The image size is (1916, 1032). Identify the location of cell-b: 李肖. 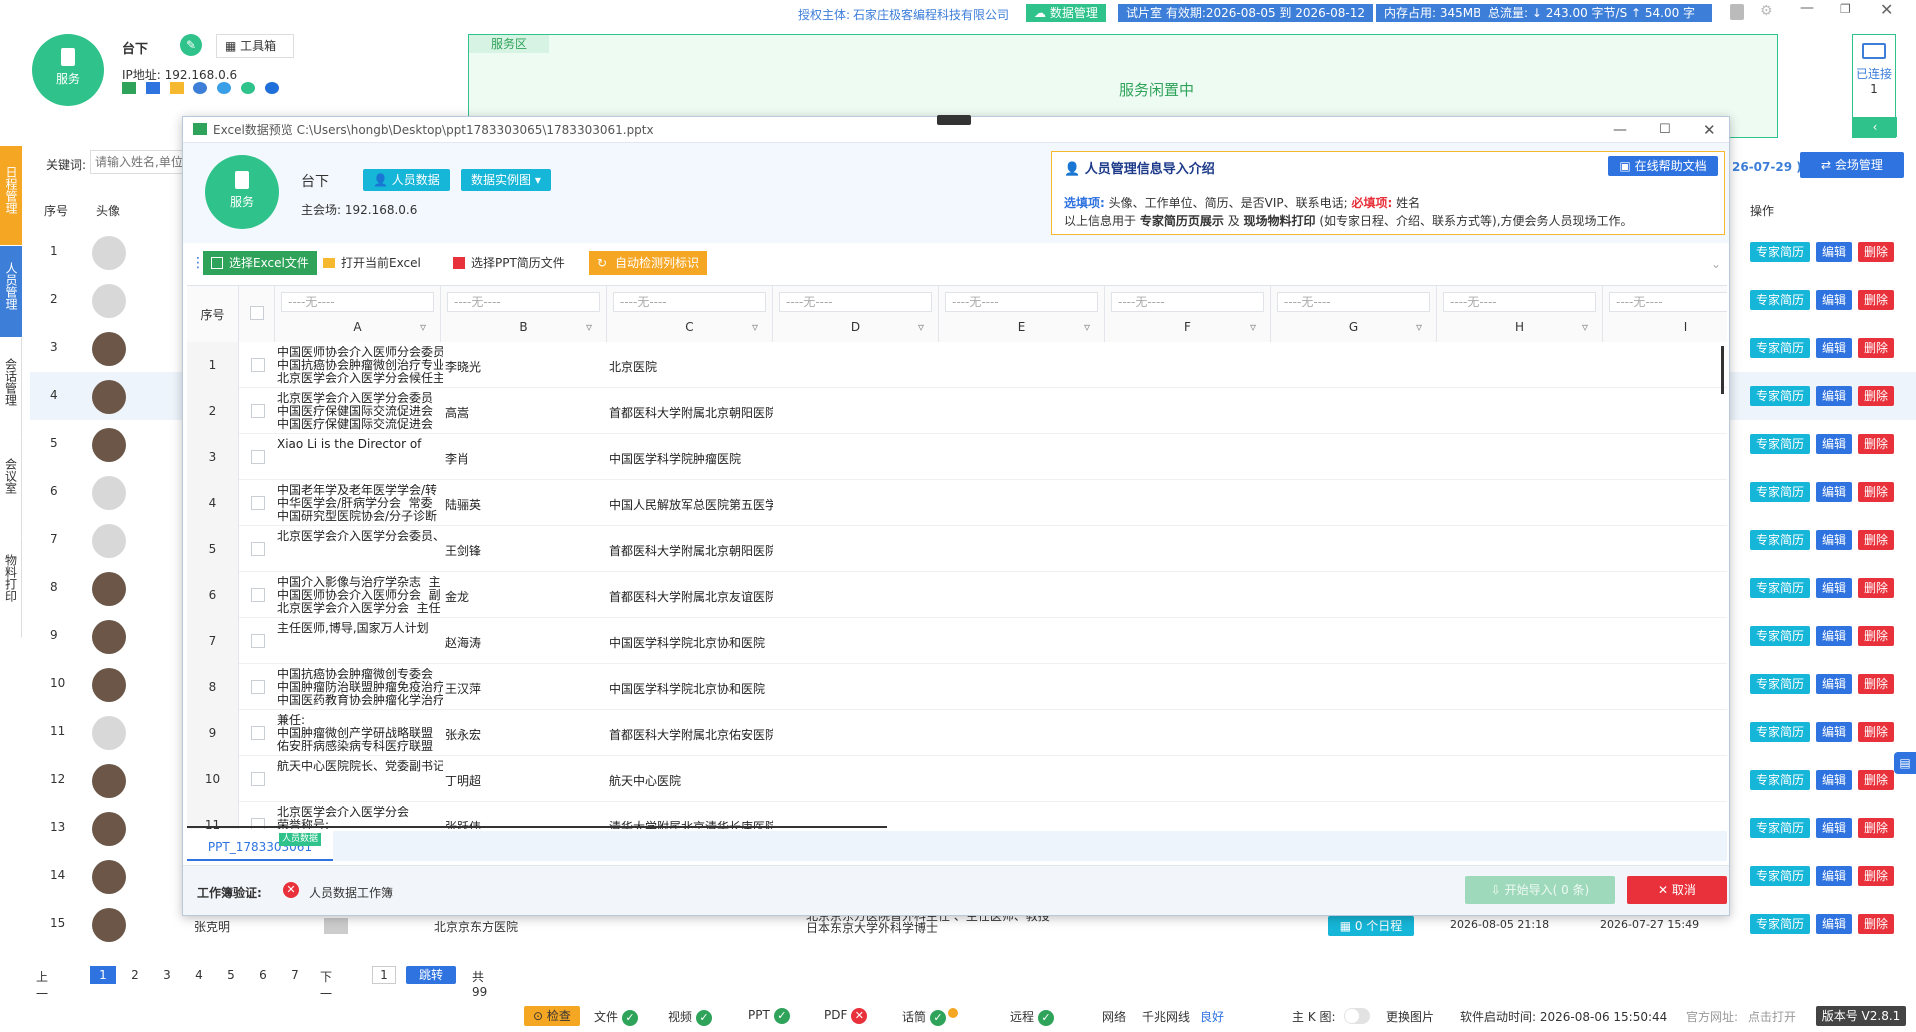
(480, 458).